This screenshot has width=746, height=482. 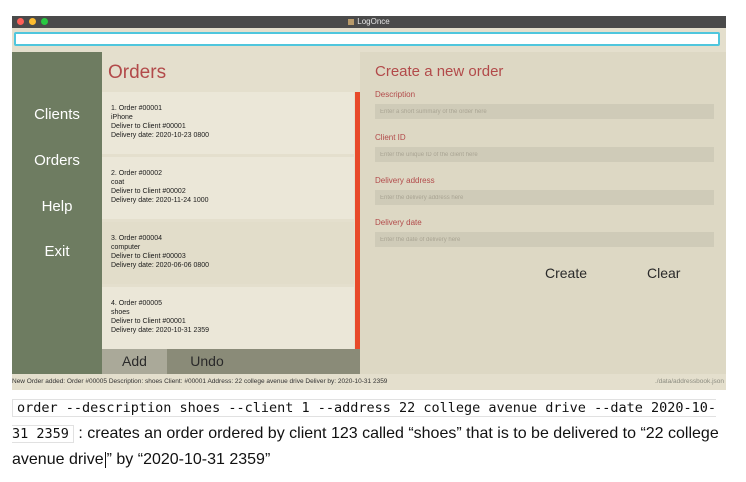 What do you see at coordinates (405, 180) in the screenshot?
I see `delivery-address-label: Delivery address` at bounding box center [405, 180].